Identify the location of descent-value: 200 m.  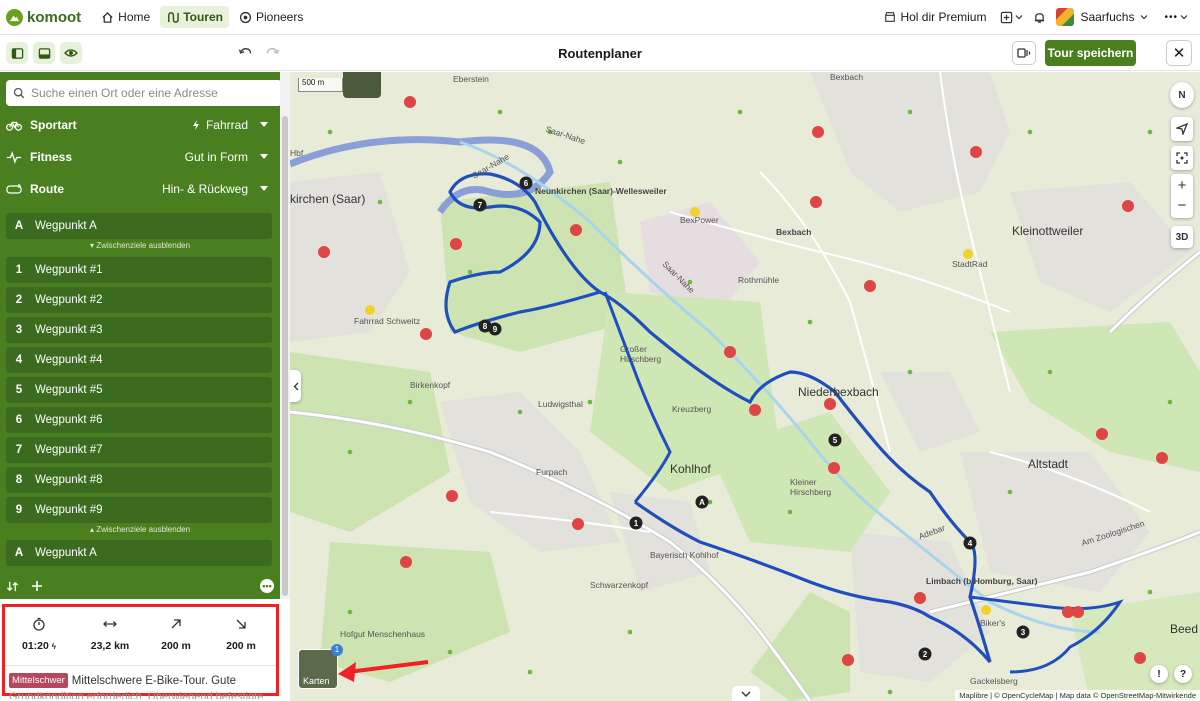
(241, 646).